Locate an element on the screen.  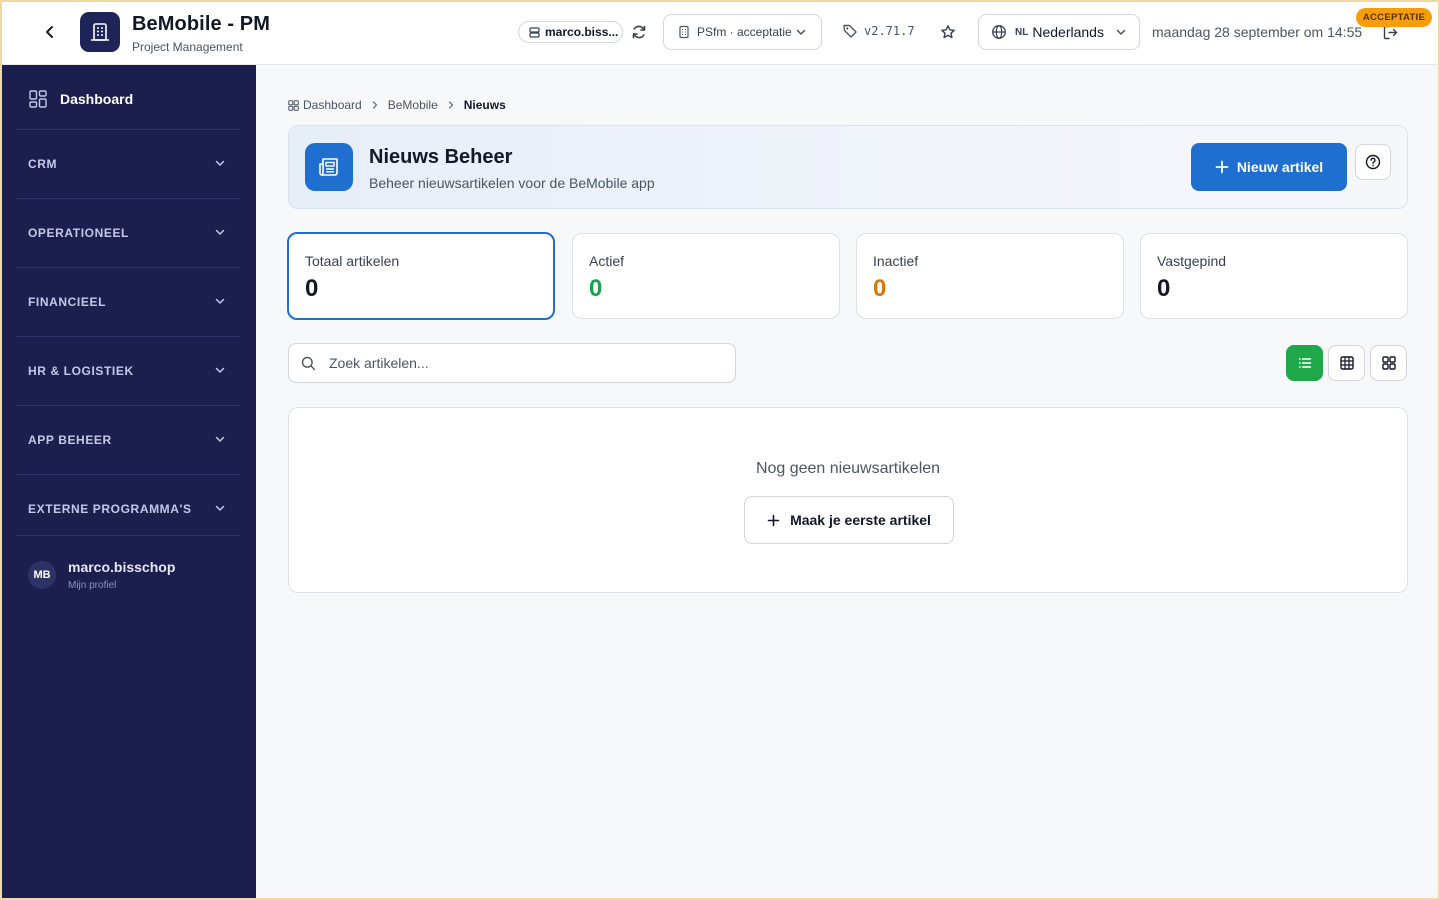
language-code: NL is located at coordinates (1022, 32).